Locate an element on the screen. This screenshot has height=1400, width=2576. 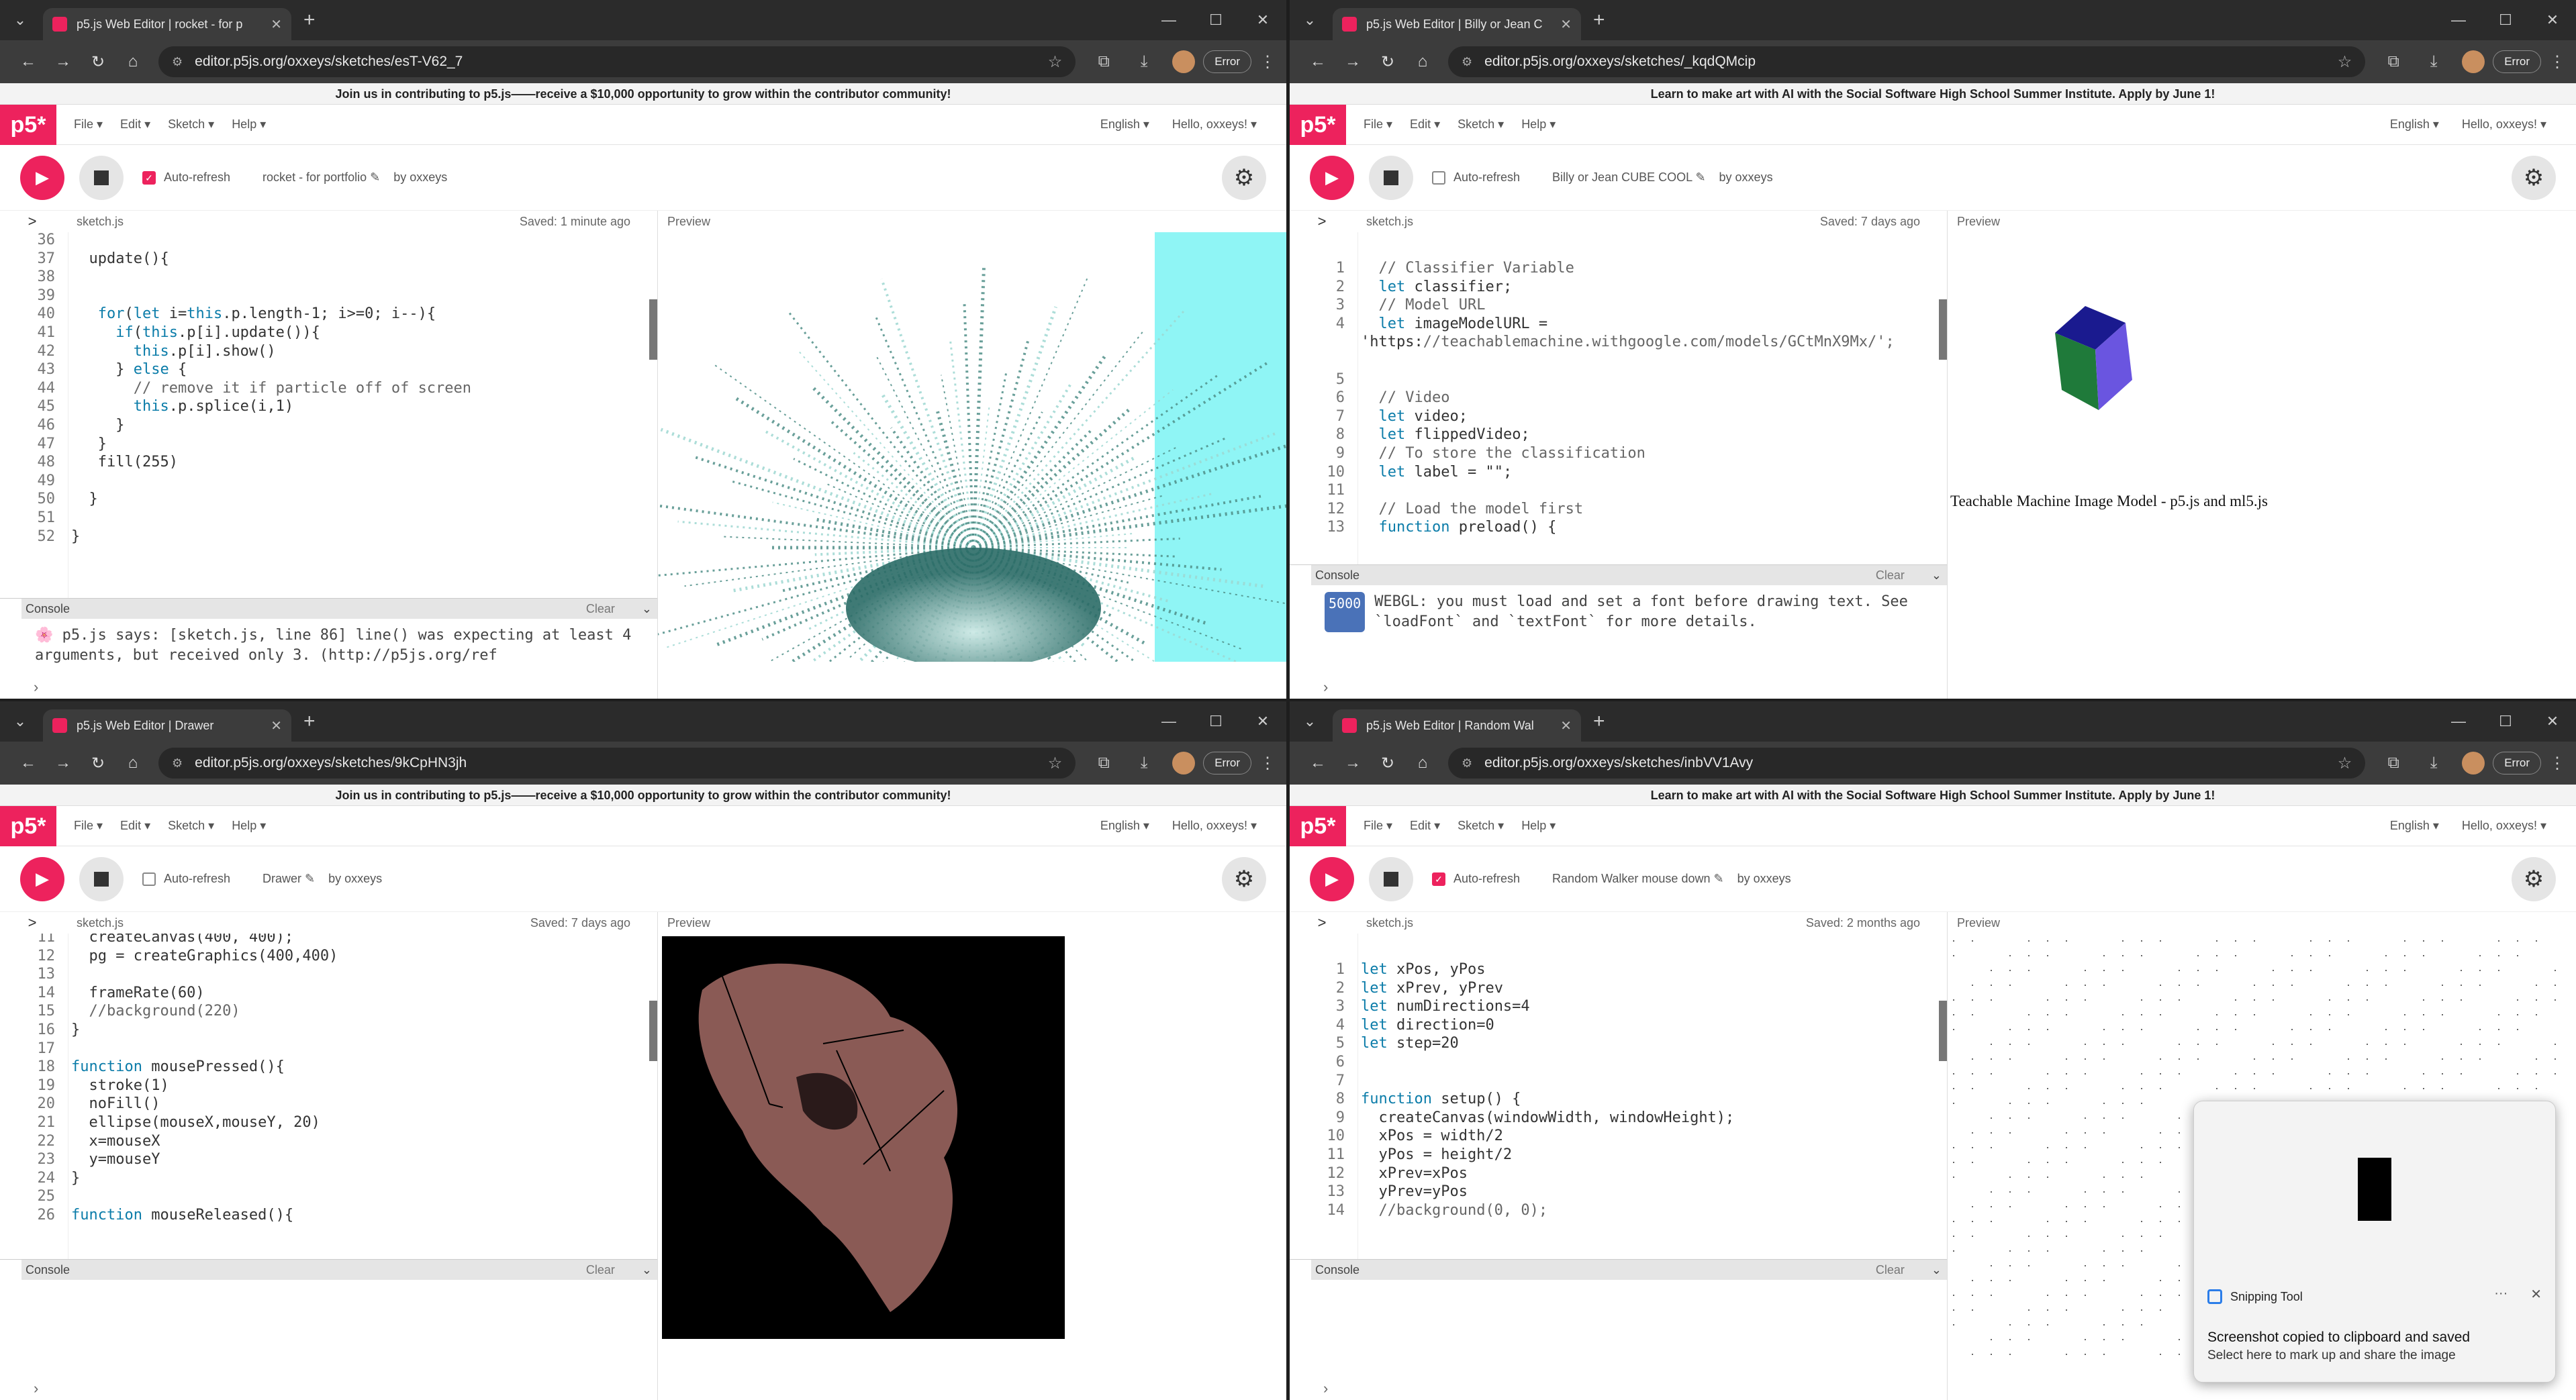
sketch-owner: by oxxeys is located at coordinates (1764, 879).